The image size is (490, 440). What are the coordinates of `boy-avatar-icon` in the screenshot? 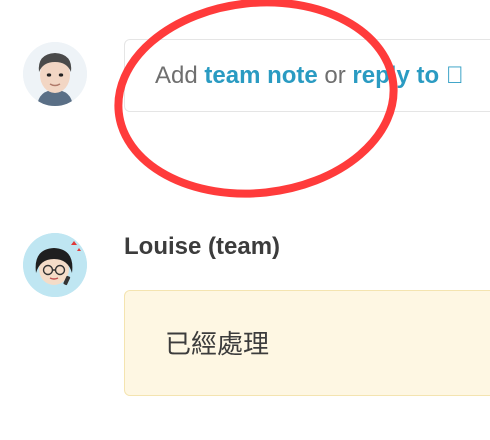 It's located at (55, 74).